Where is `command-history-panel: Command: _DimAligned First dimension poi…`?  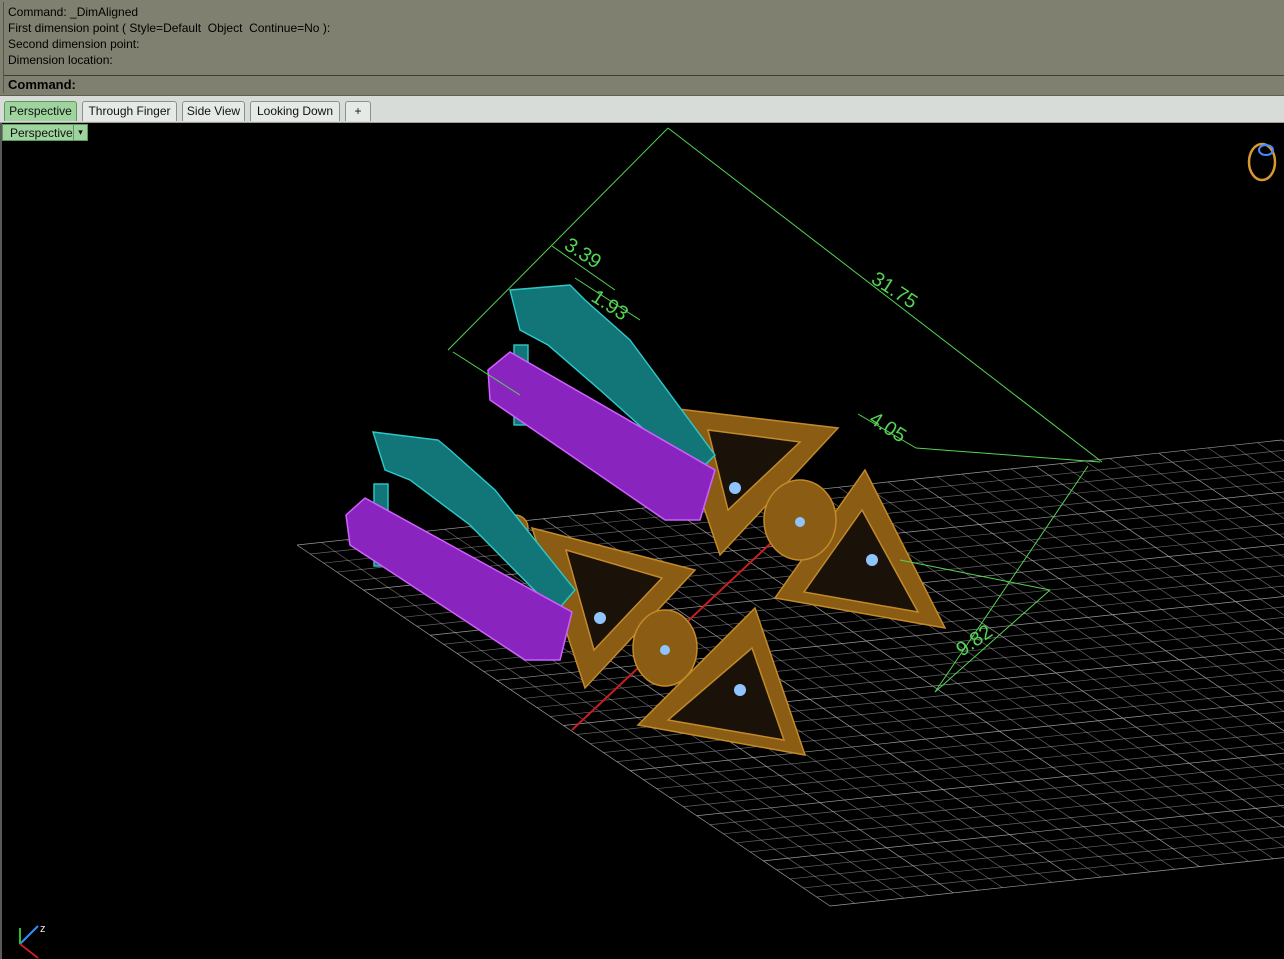 command-history-panel: Command: _DimAligned First dimension poi… is located at coordinates (642, 48).